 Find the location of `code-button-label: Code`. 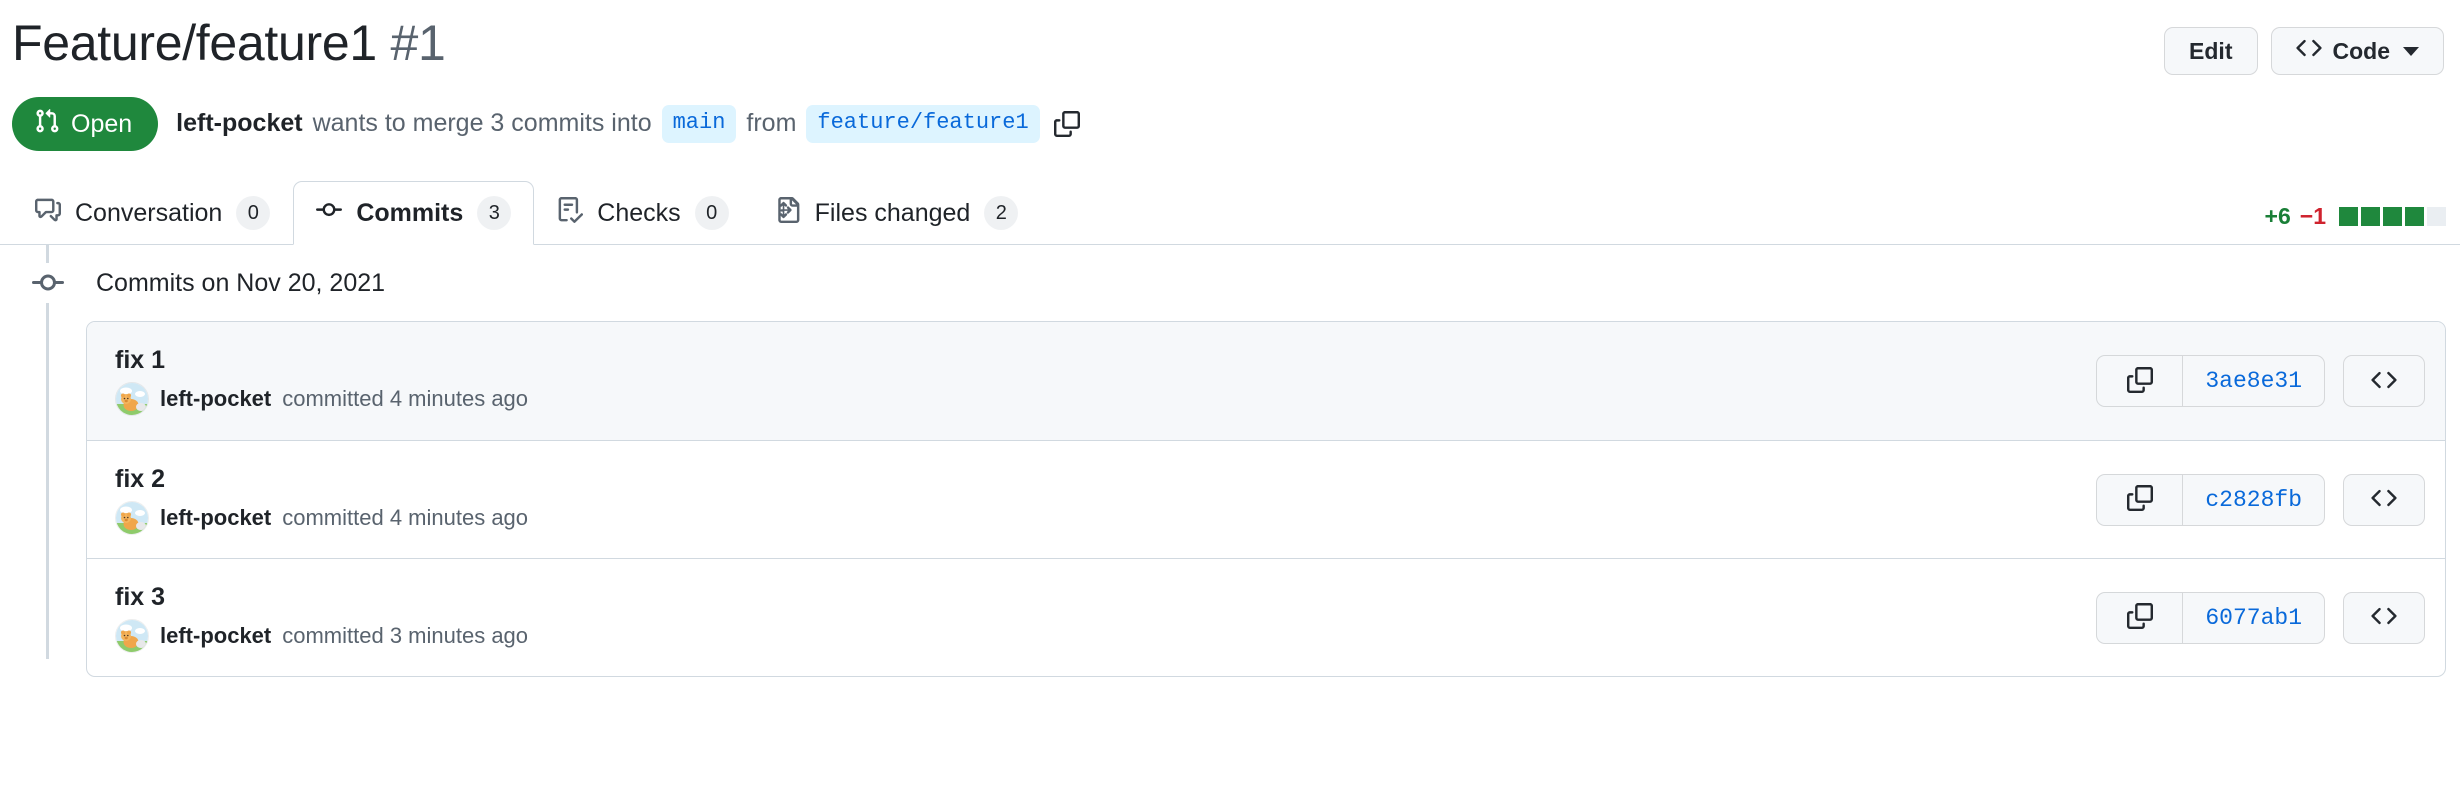

code-button-label: Code is located at coordinates (2361, 50).